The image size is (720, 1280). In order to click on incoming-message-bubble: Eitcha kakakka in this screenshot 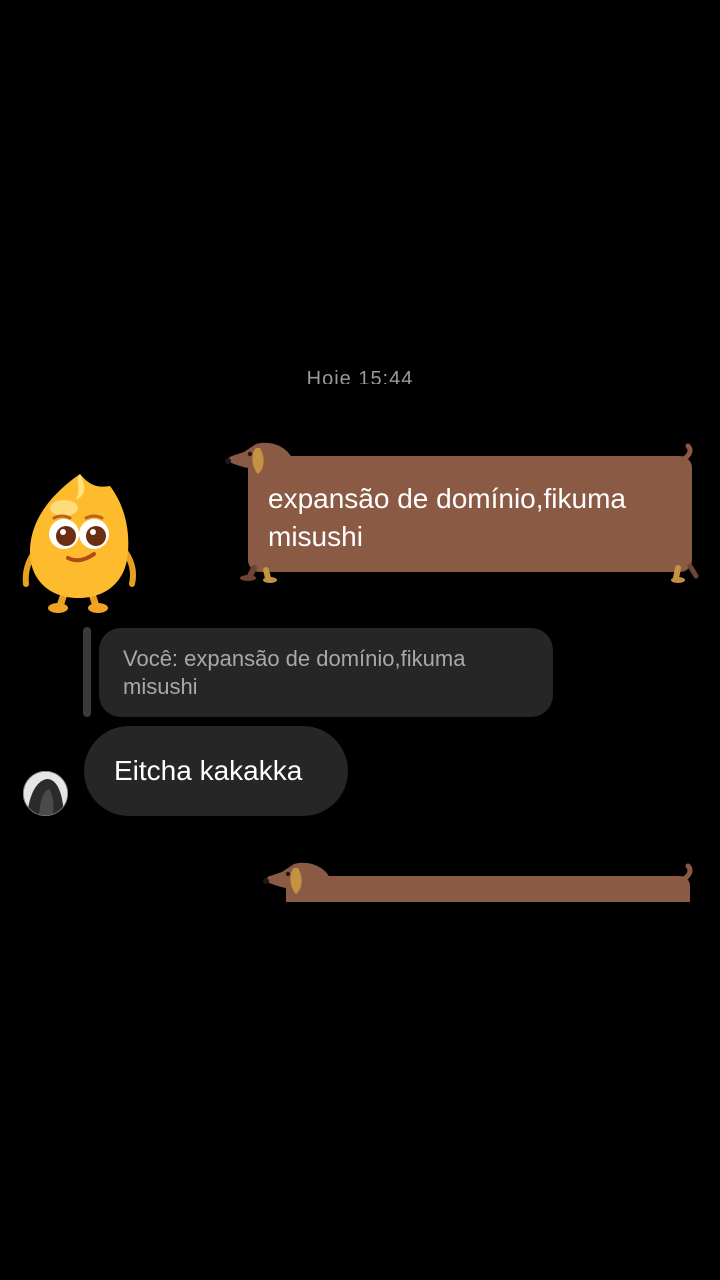, I will do `click(216, 771)`.